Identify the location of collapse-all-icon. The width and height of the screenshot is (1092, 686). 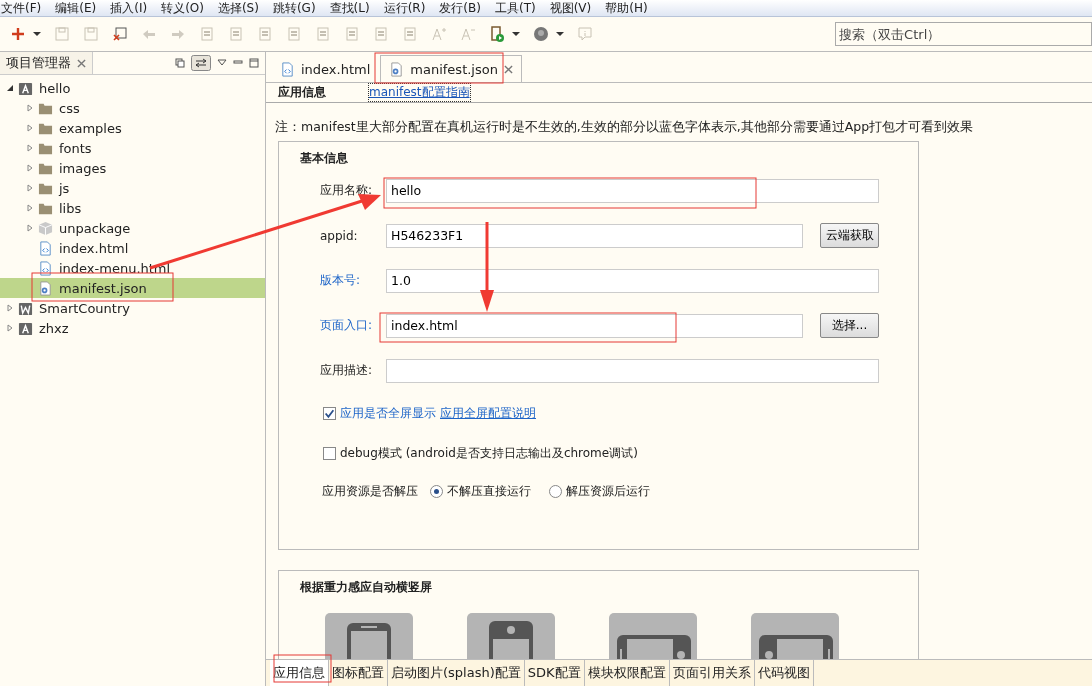
(180, 63).